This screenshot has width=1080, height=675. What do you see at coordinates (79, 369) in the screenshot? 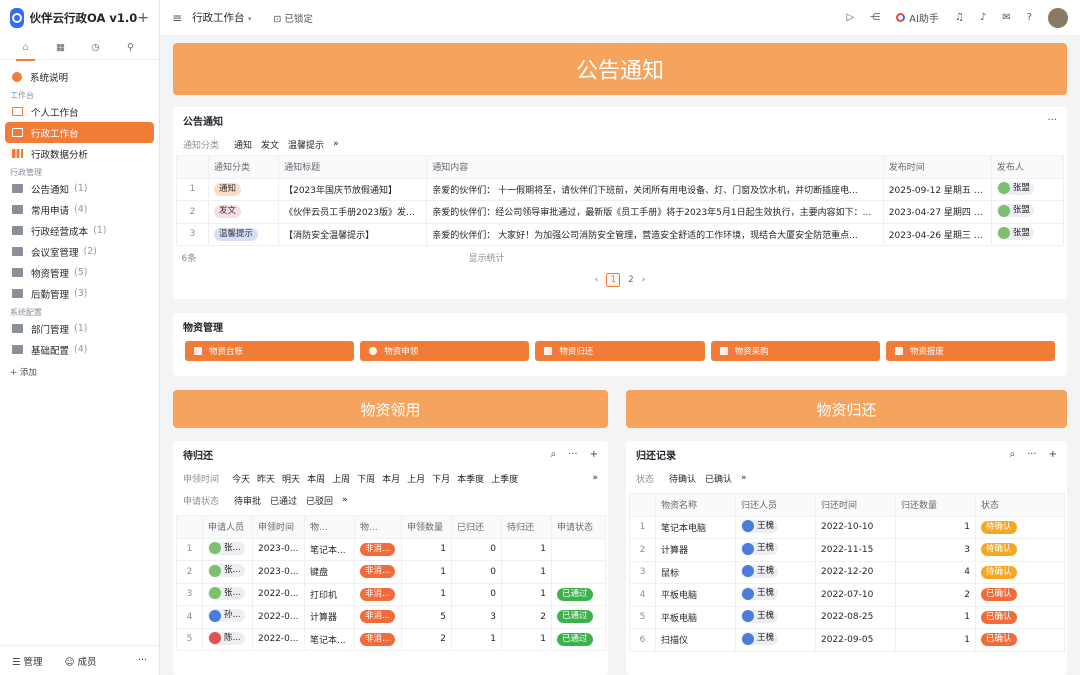
I see `add-button: + 添加` at bounding box center [79, 369].